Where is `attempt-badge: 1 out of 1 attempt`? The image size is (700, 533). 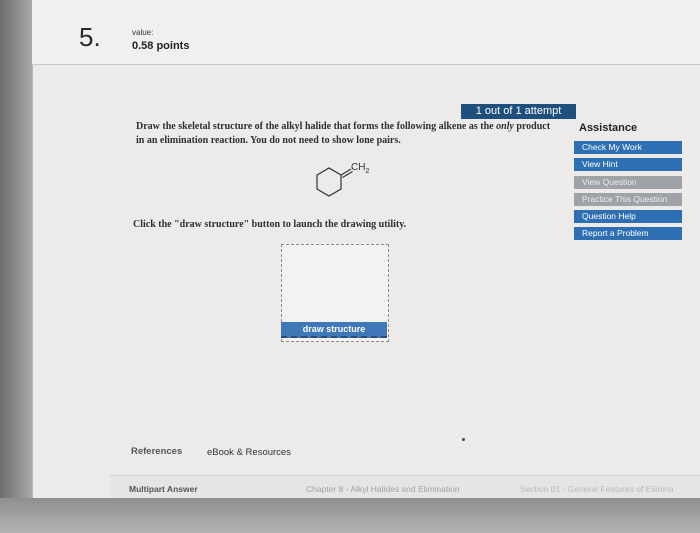 attempt-badge: 1 out of 1 attempt is located at coordinates (518, 111).